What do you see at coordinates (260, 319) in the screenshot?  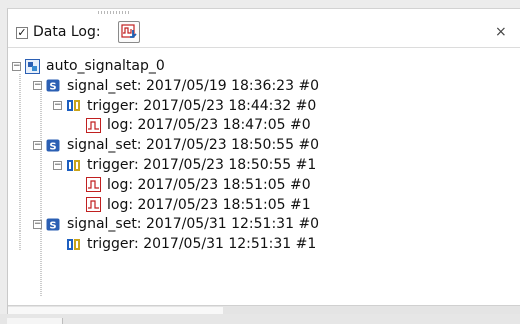 I see `bottom-strip` at bounding box center [260, 319].